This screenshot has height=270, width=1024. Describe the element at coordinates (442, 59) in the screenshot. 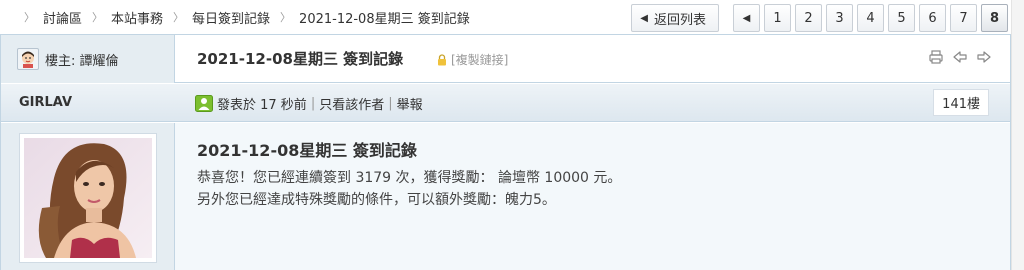

I see `lock-icon` at that location.